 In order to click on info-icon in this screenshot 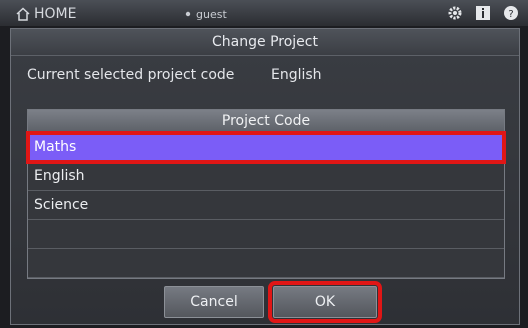, I will do `click(483, 13)`.